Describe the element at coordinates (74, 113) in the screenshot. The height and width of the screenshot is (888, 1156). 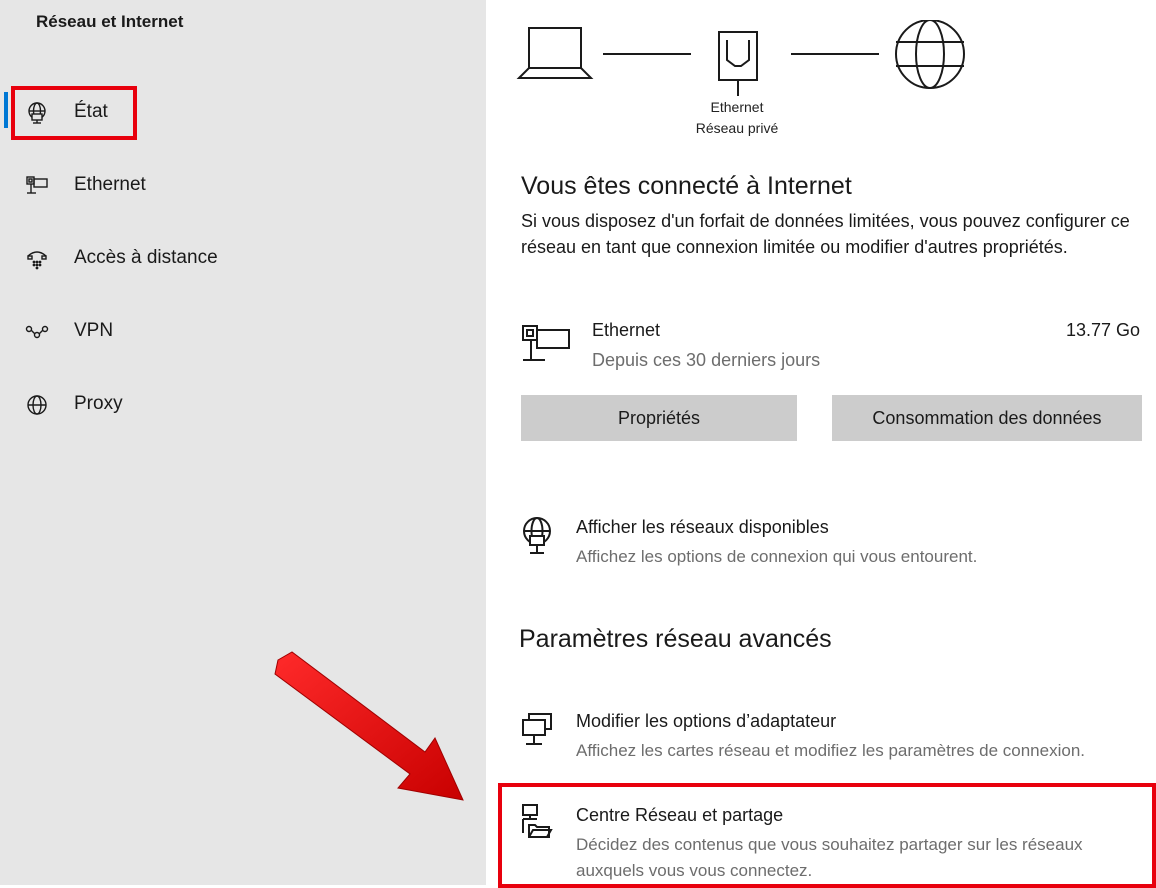
I see `etat-highlight-box` at that location.